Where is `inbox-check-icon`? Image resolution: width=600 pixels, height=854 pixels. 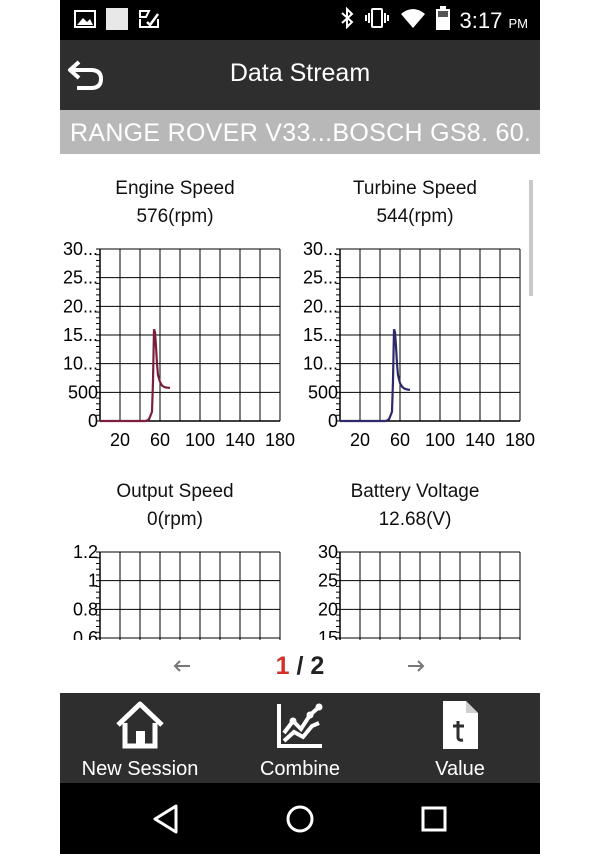 inbox-check-icon is located at coordinates (149, 19).